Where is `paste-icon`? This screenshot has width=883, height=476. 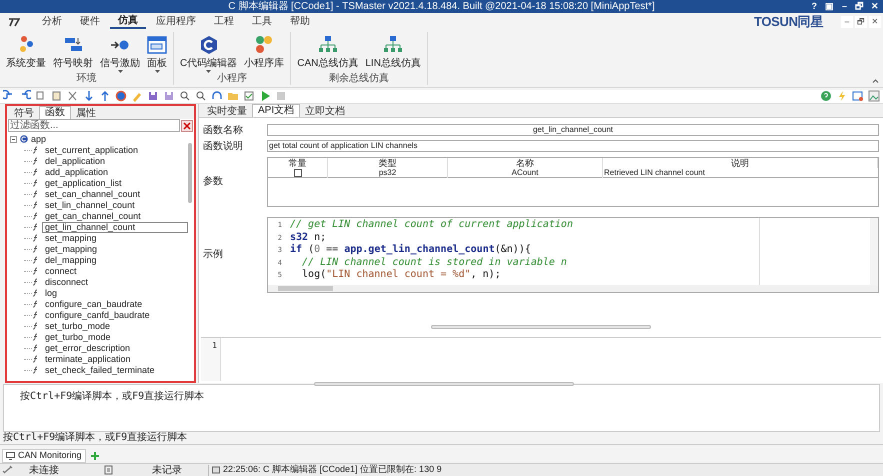 paste-icon is located at coordinates (57, 96).